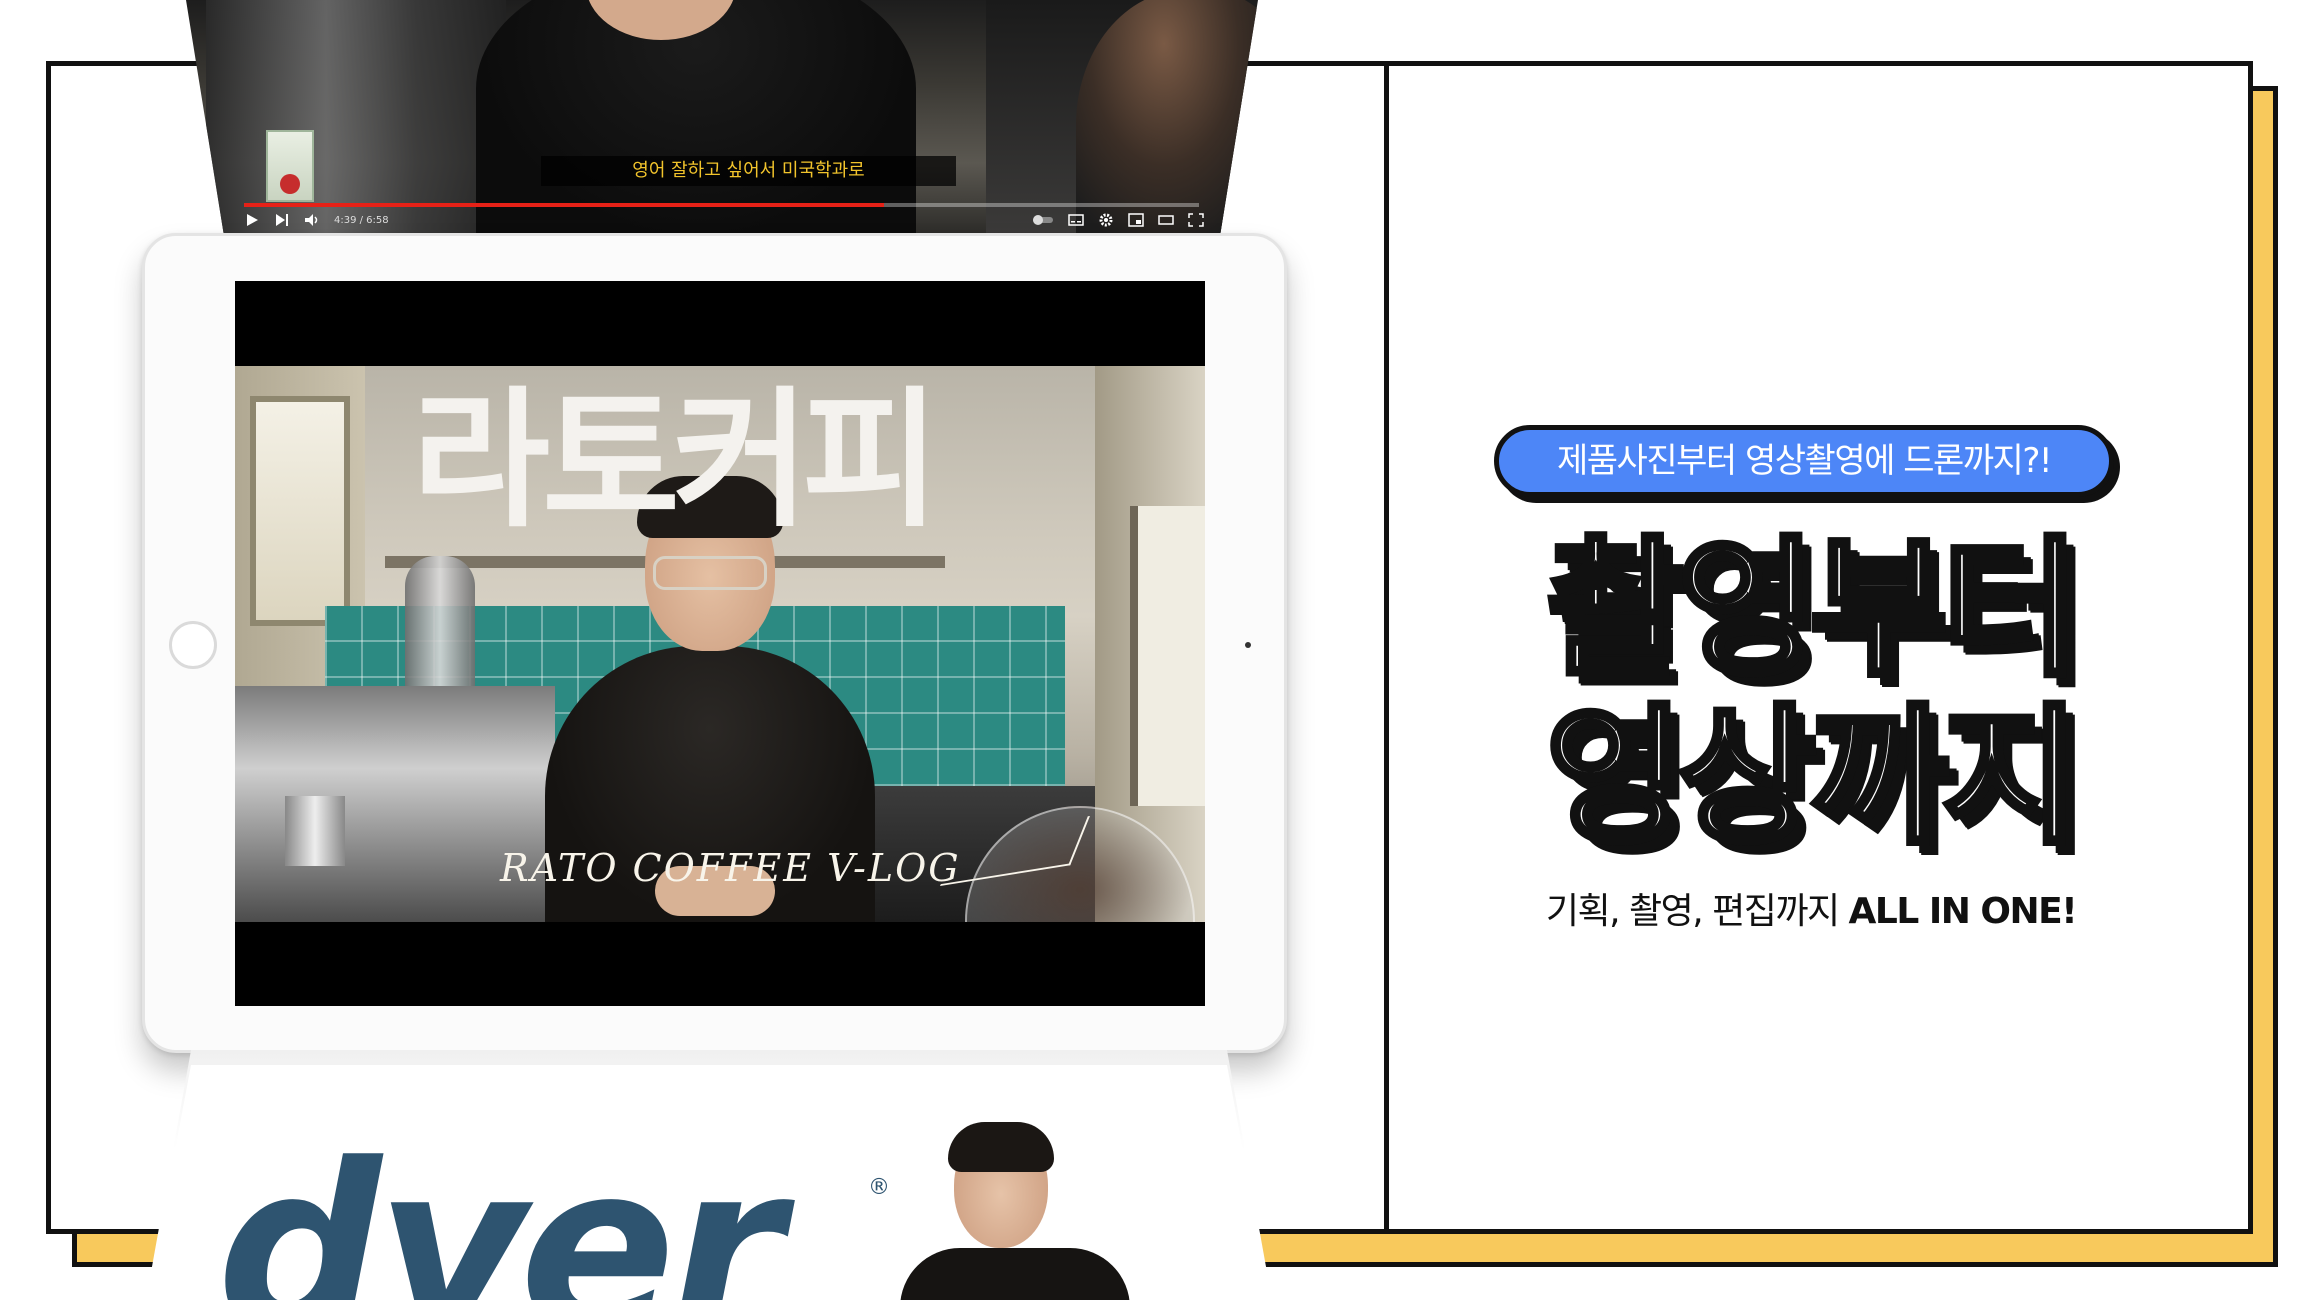 The height and width of the screenshot is (1300, 2300). What do you see at coordinates (356, 116) in the screenshot?
I see `espresso-machine-image` at bounding box center [356, 116].